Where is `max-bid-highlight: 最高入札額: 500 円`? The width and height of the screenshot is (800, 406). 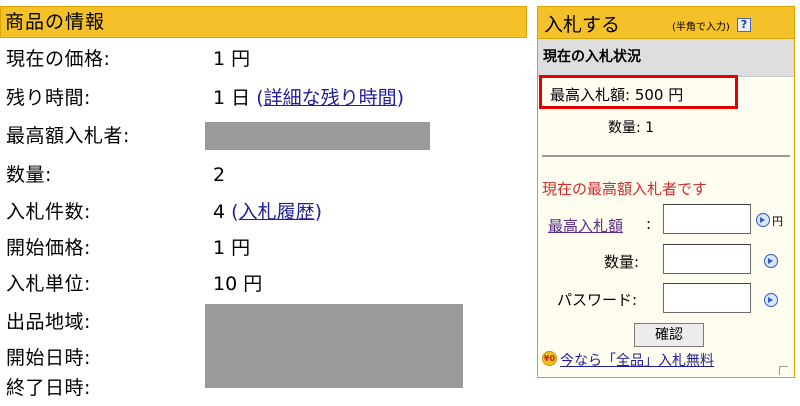 max-bid-highlight: 最高入札額: 500 円 is located at coordinates (638, 92).